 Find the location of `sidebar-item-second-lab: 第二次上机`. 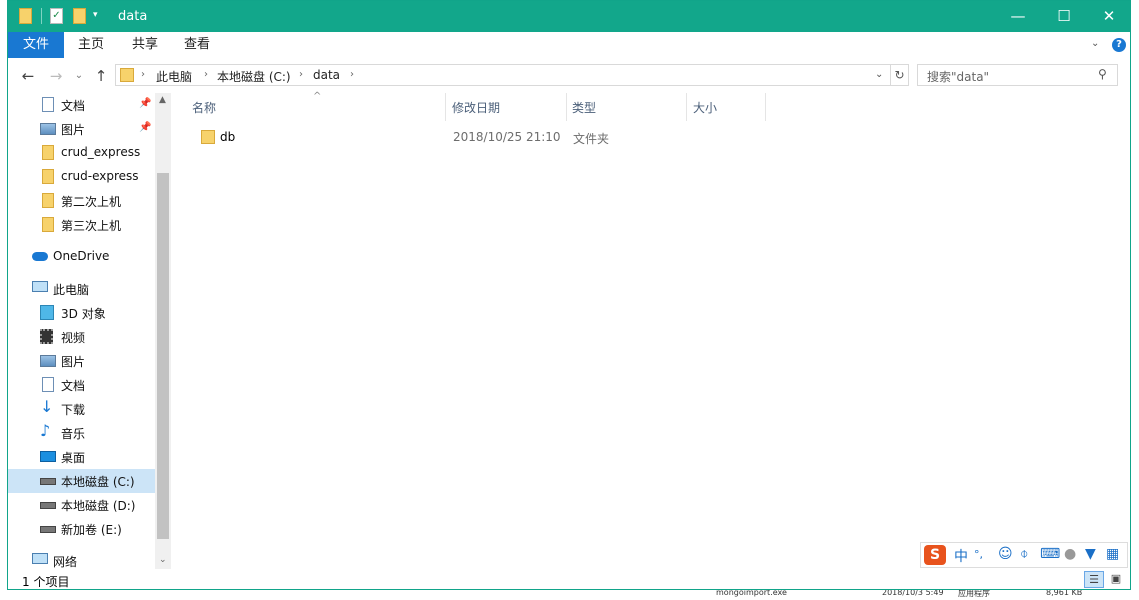

sidebar-item-second-lab: 第二次上机 is located at coordinates (81, 201).